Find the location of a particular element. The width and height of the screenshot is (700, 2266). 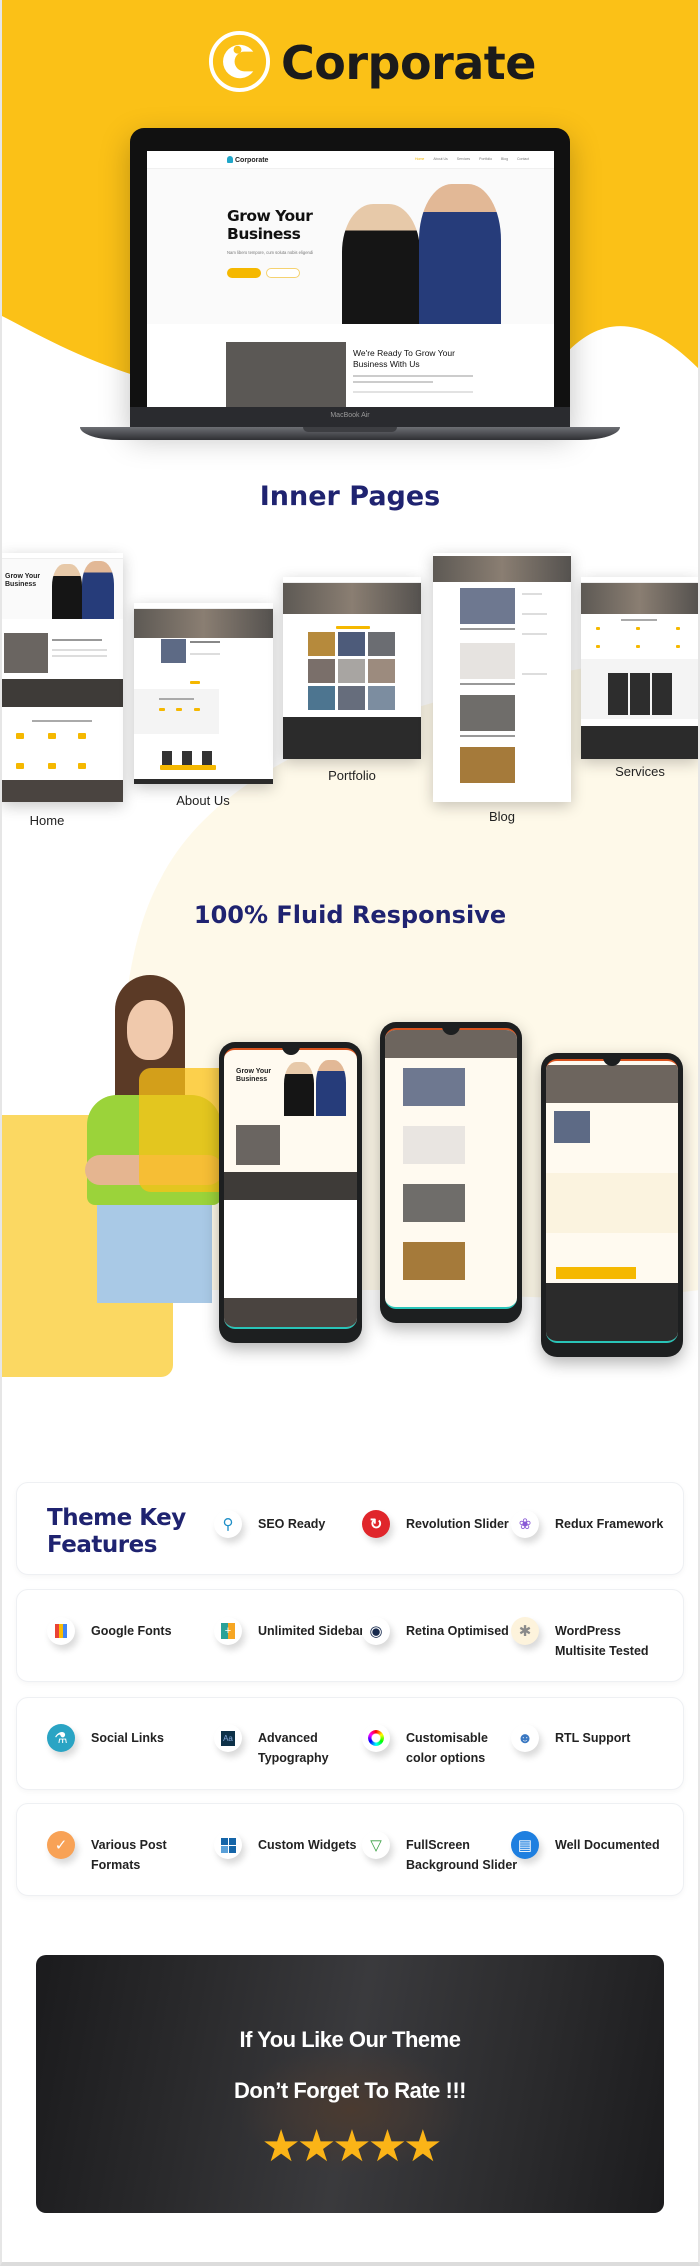

nav-item: Blog is located at coordinates (504, 159).